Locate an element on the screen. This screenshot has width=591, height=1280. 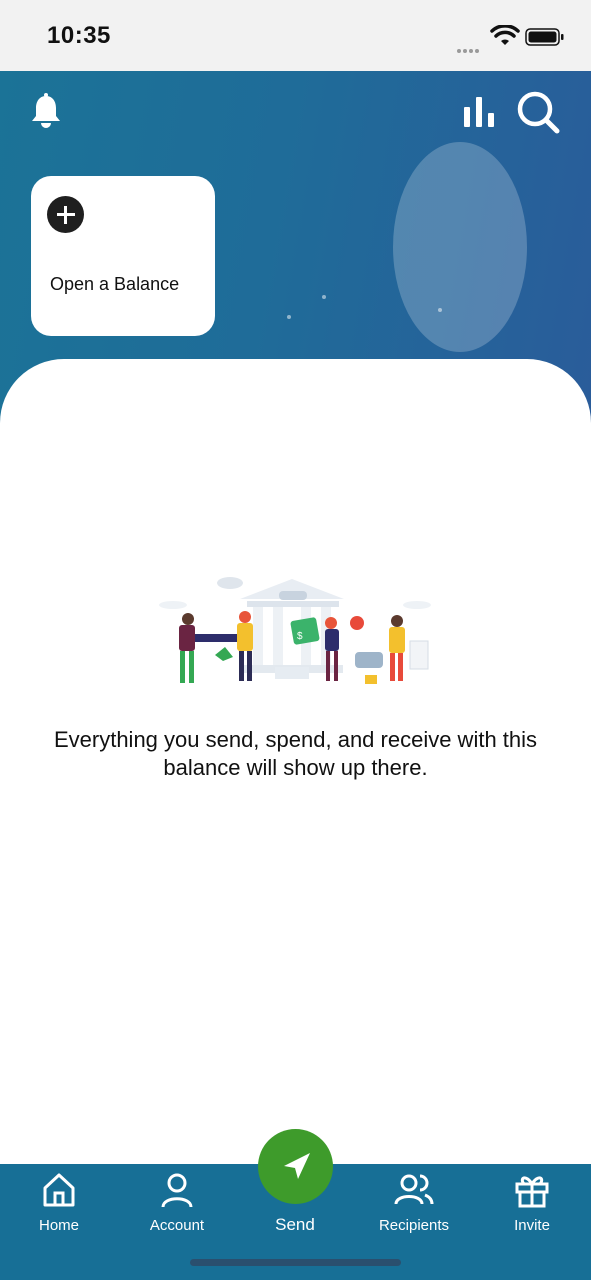
nav-label-account: Account is located at coordinates (177, 1225).